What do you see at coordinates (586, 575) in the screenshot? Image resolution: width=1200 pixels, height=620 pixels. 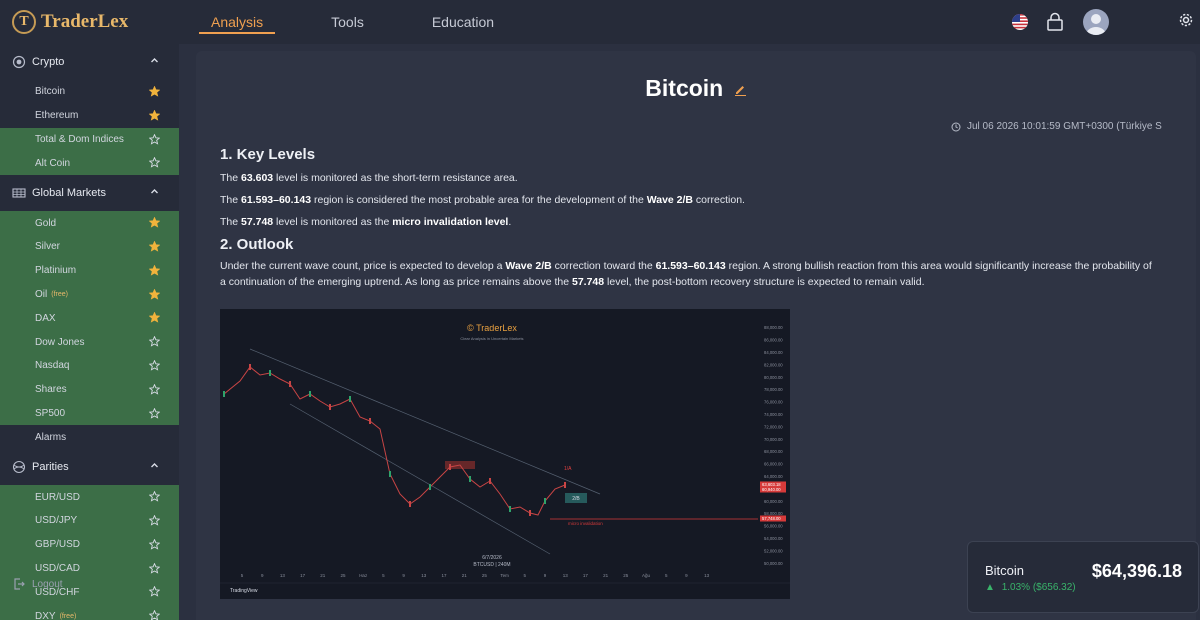 I see `x-tick-label: 17` at bounding box center [586, 575].